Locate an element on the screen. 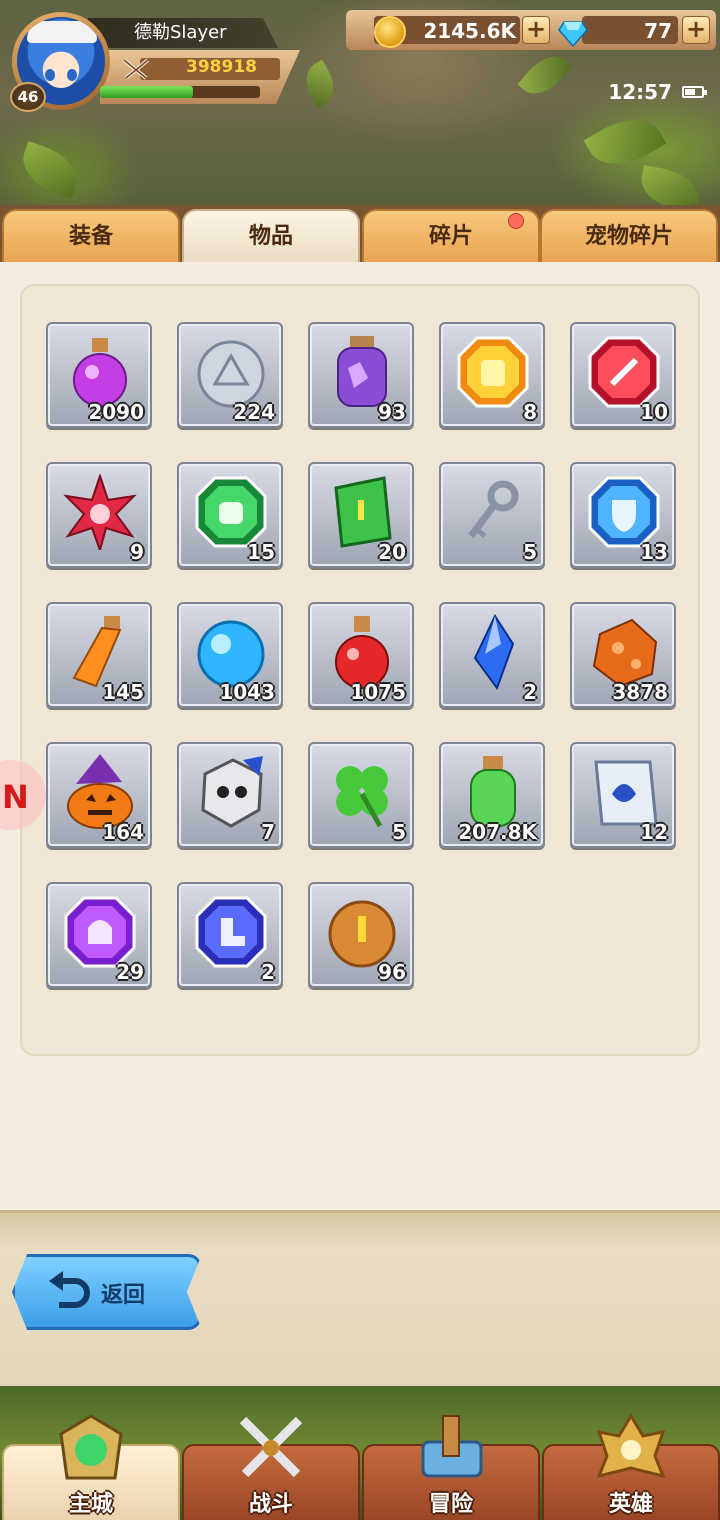 The height and width of the screenshot is (1520, 720). exp-bar is located at coordinates (180, 92).